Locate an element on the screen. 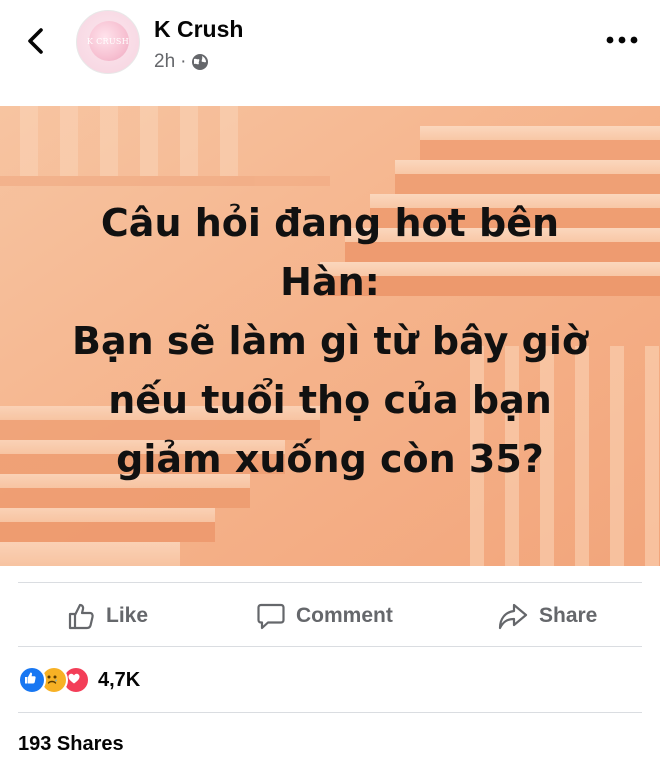 The height and width of the screenshot is (779, 660). comment-button: Comment is located at coordinates (324, 616).